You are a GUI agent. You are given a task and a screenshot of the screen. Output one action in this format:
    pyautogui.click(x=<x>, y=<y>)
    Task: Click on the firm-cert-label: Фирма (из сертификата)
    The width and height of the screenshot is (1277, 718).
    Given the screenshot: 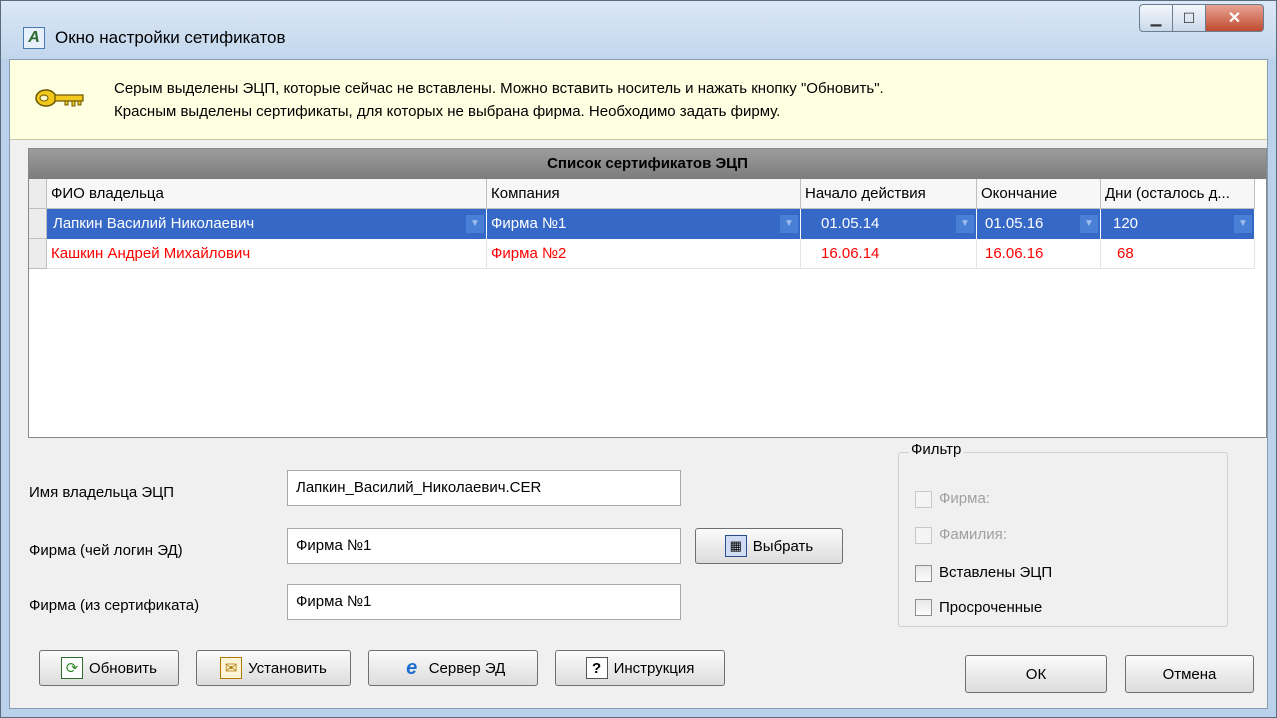 What is the action you would take?
    pyautogui.click(x=114, y=605)
    